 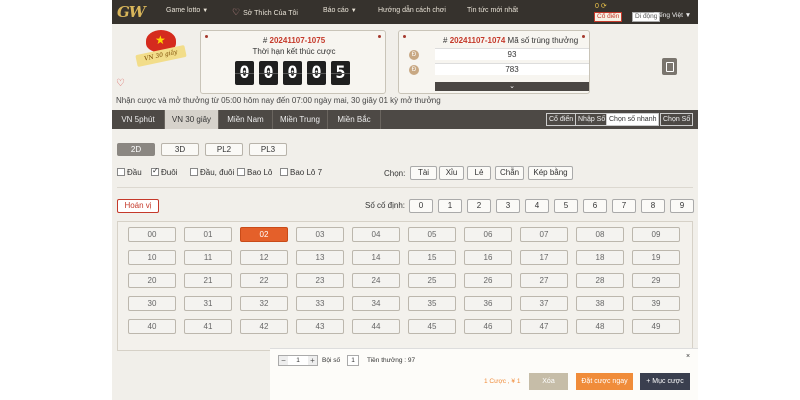 I want to click on select-tai-button: Tài, so click(x=423, y=173).